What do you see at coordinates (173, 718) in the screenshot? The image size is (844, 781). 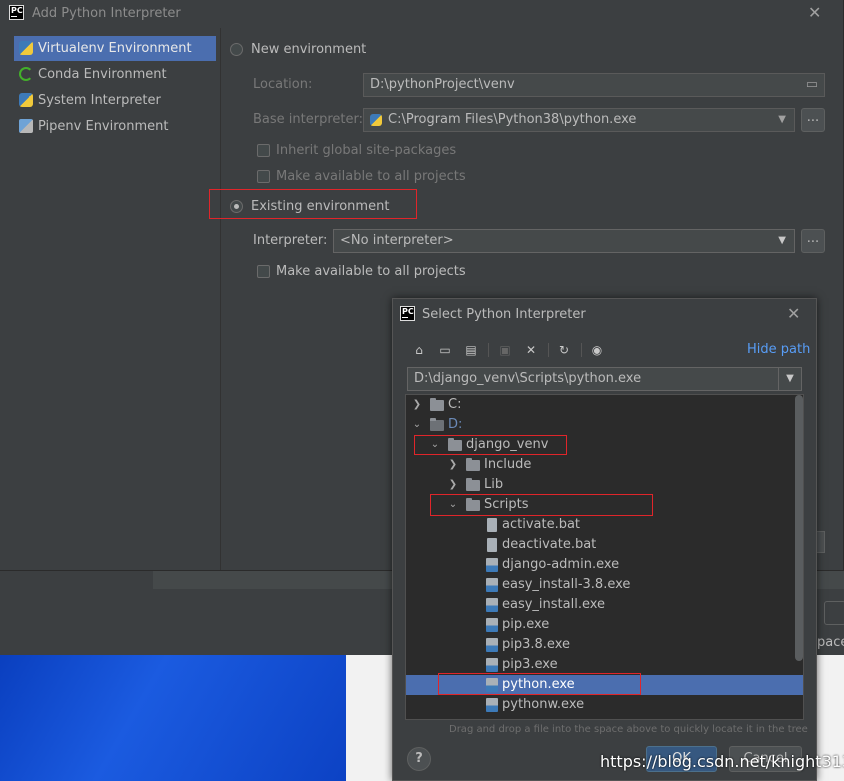 I see `desktop-wallpaper` at bounding box center [173, 718].